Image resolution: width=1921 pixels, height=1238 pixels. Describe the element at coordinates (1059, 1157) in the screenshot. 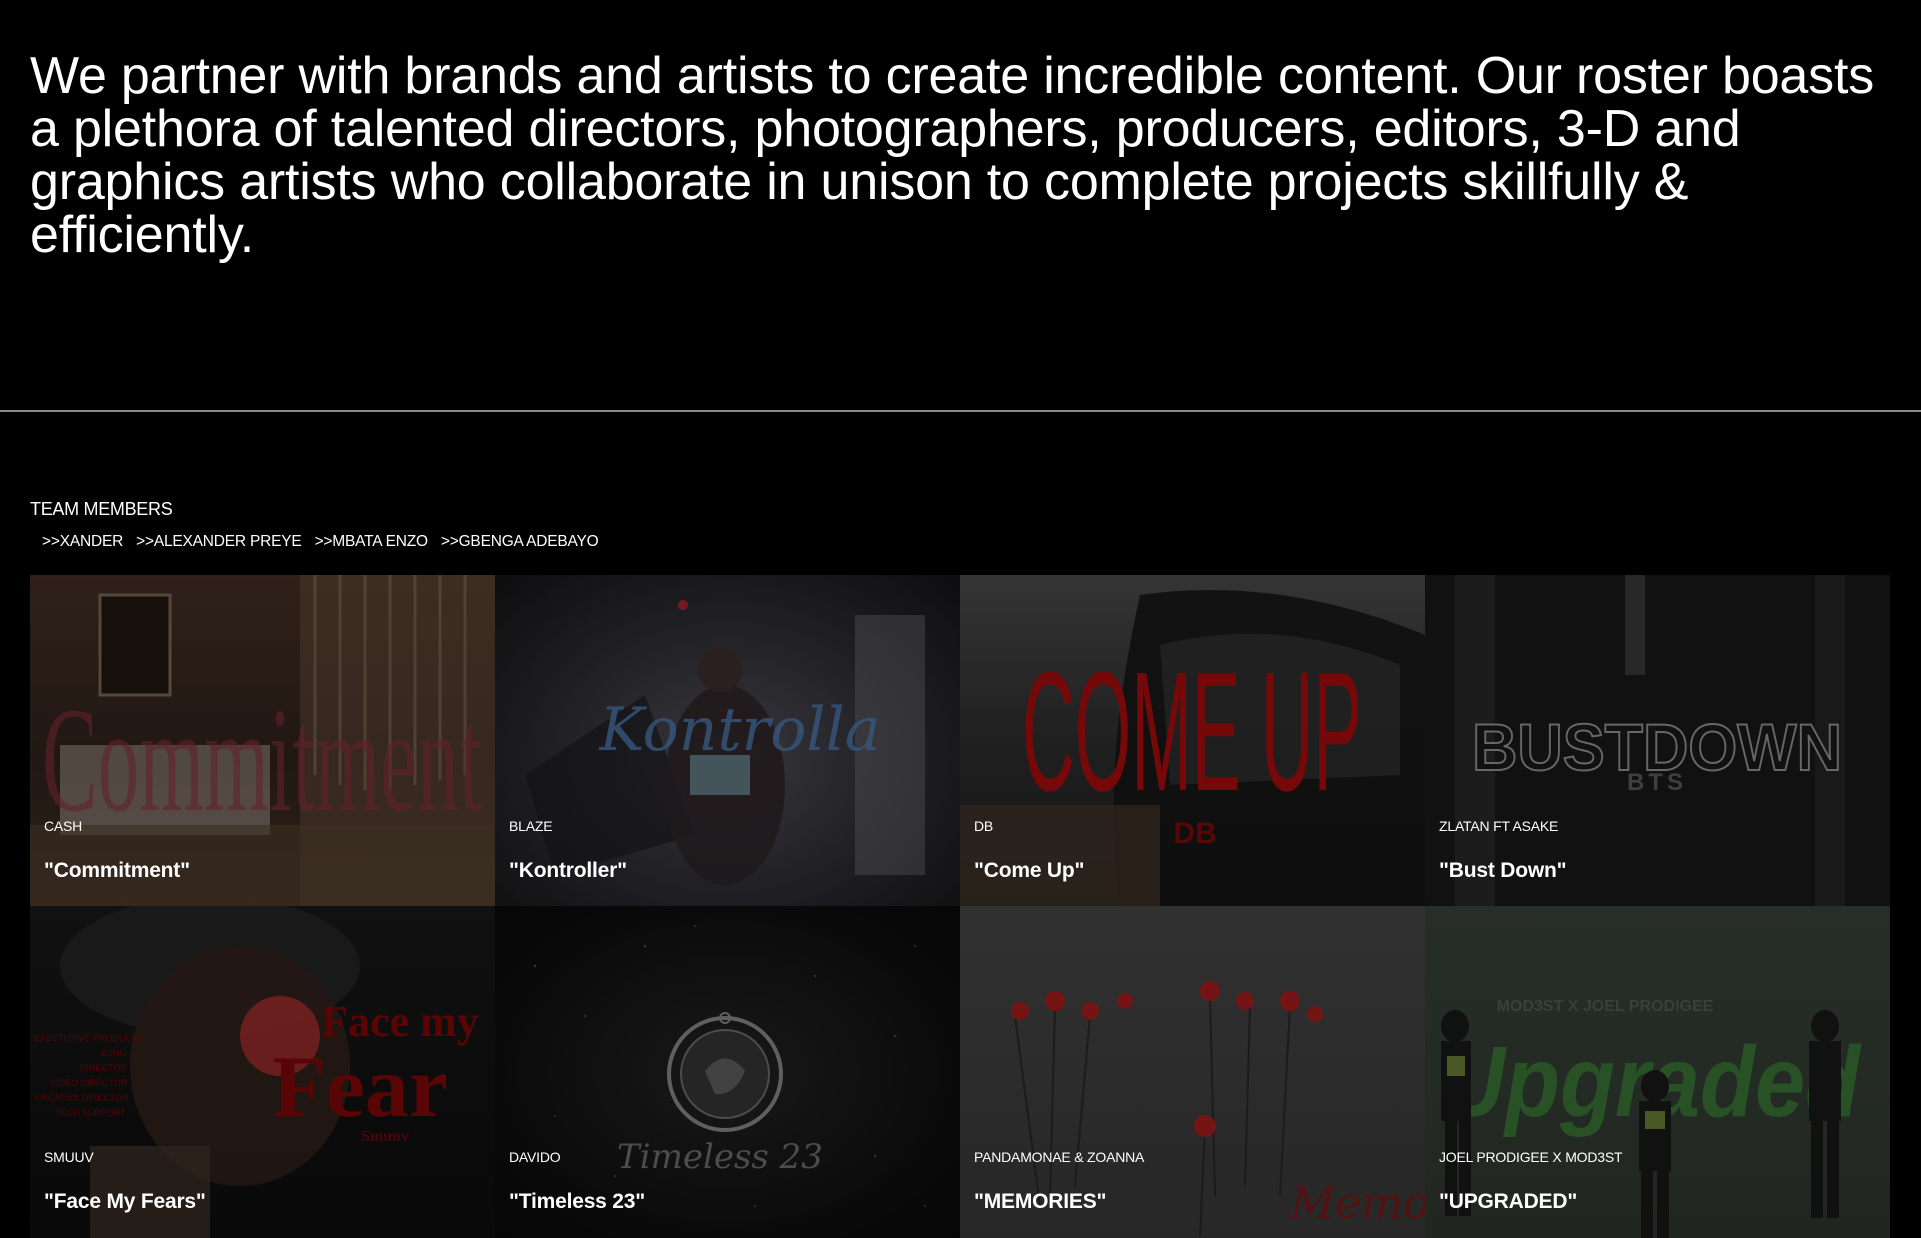

I see `project-artist: PANDAMONAE & ZOANNA` at that location.